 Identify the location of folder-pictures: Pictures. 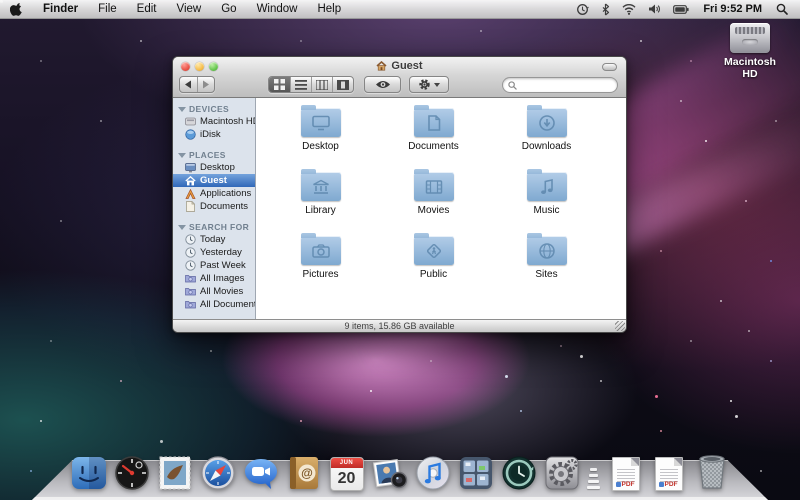
(320, 262).